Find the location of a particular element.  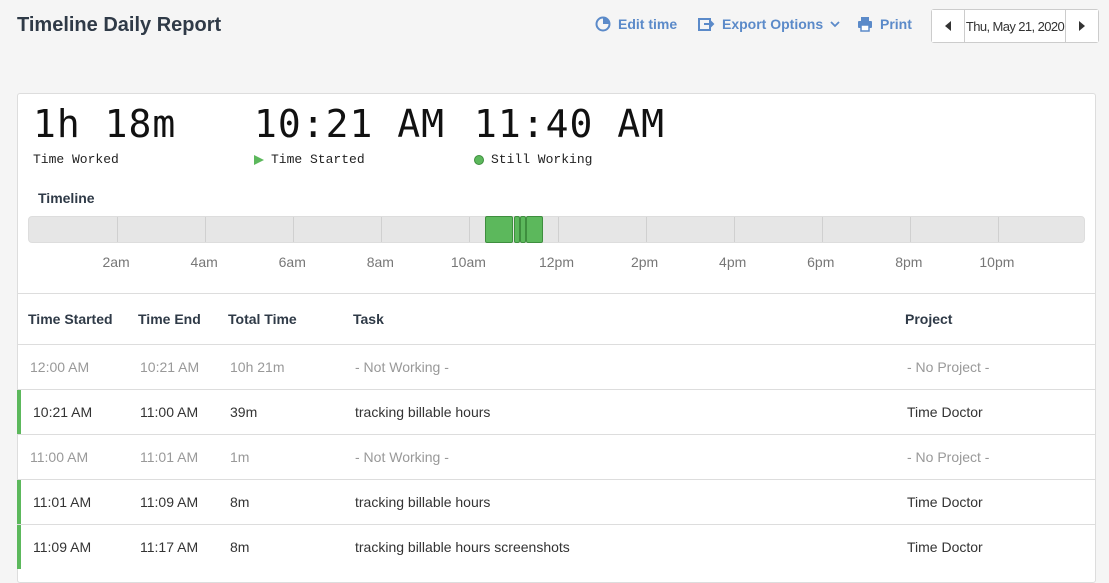

timeline-hour-label: 10pm is located at coordinates (997, 262).